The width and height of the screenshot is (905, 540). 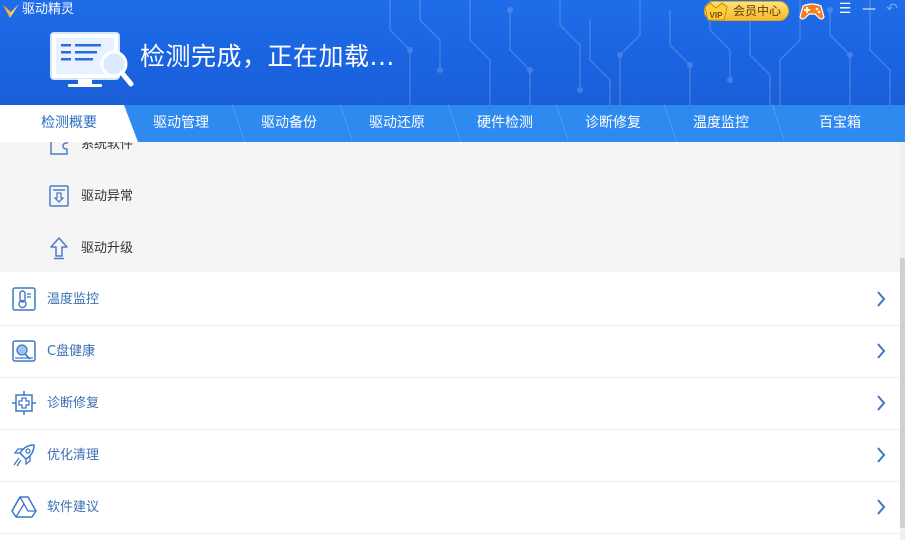 What do you see at coordinates (869, 10) in the screenshot?
I see `minimize-icon: —` at bounding box center [869, 10].